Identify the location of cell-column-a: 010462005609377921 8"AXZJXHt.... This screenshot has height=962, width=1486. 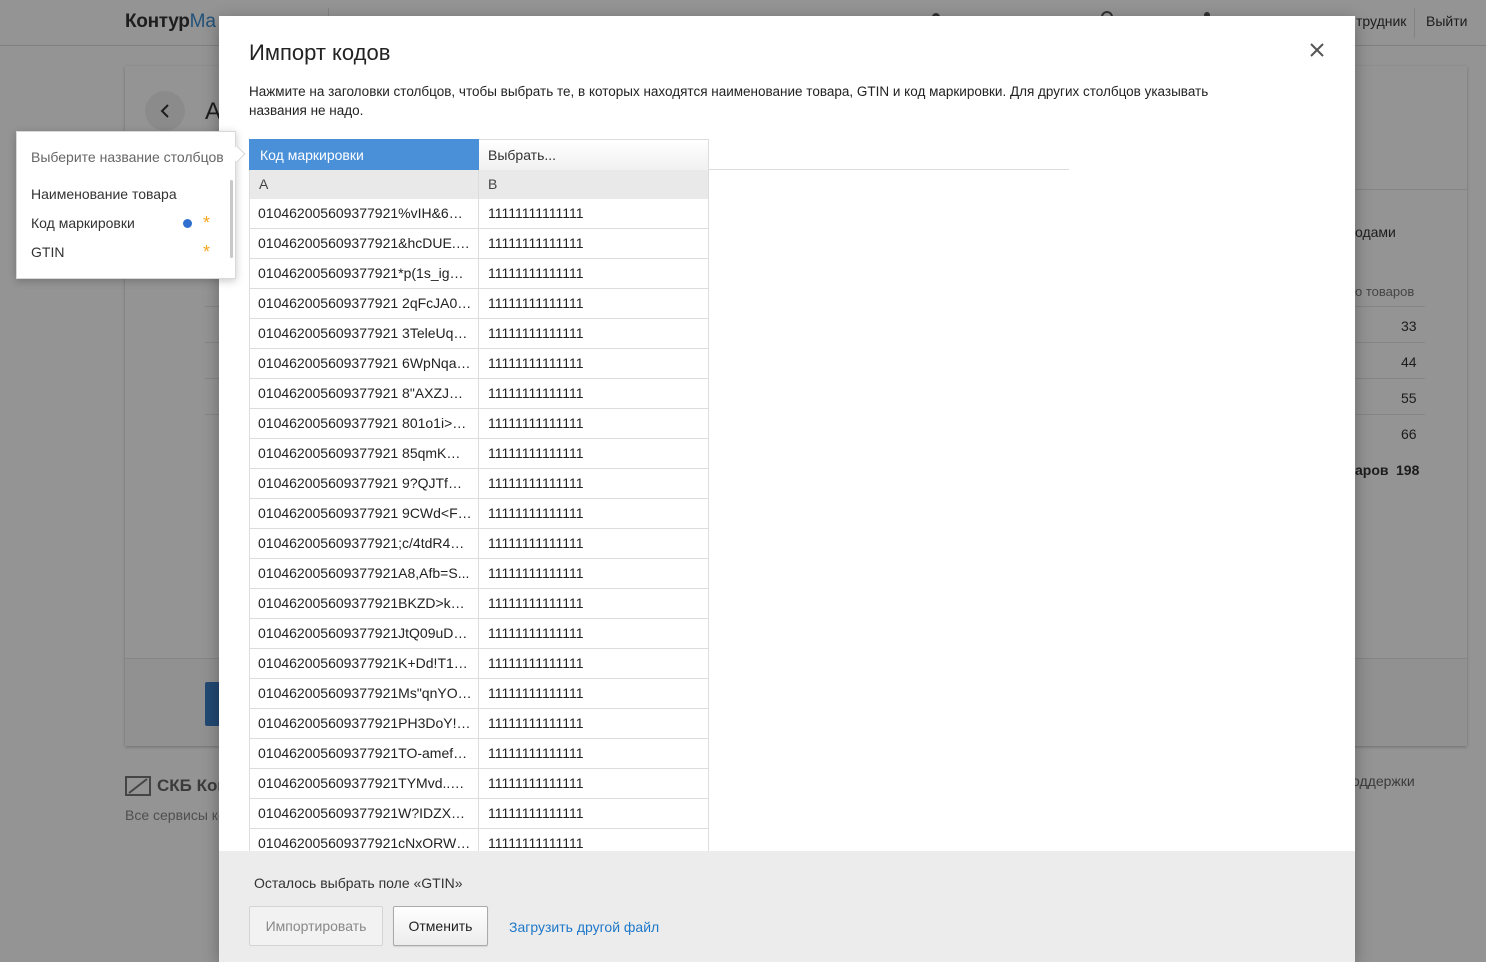
(365, 393).